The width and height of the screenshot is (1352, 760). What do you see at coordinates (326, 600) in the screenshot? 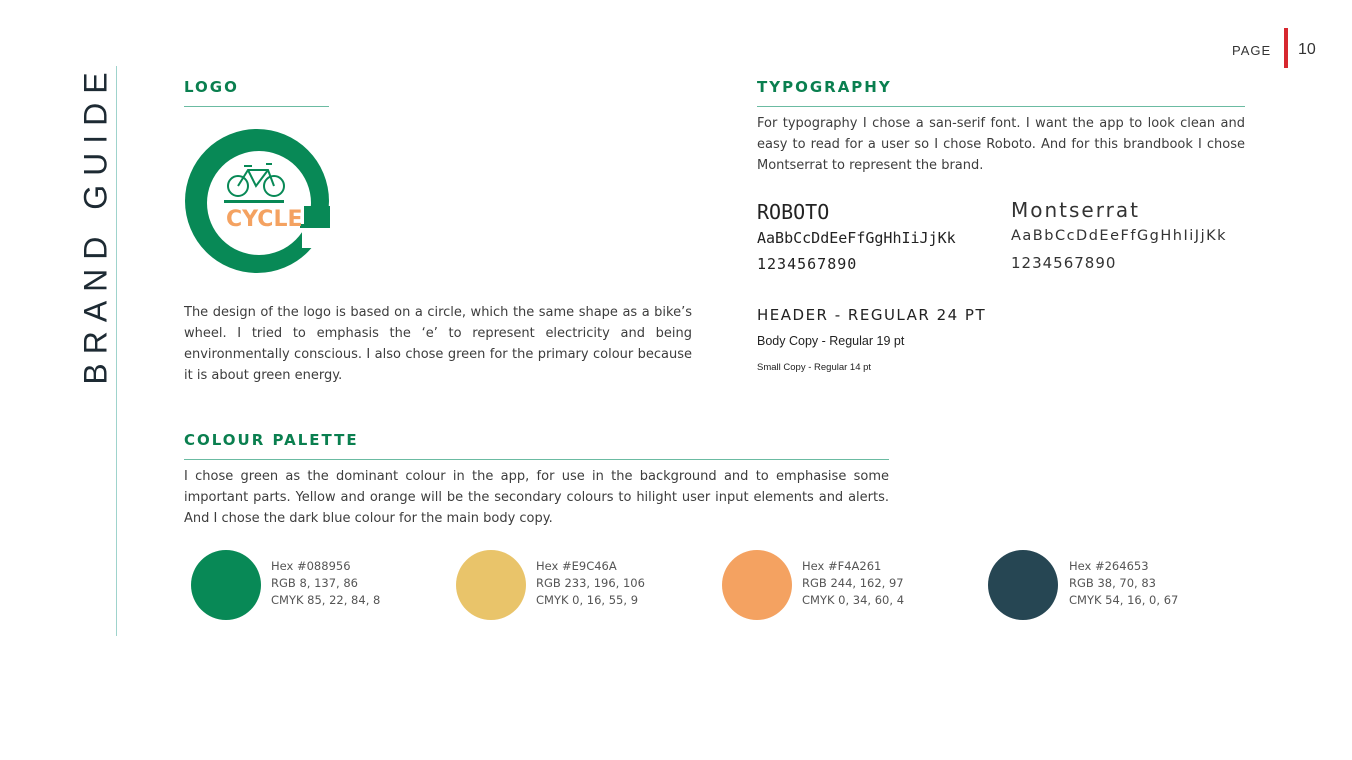
I see `swatch-cmyk: CMYK 85, 22, 84, 8` at bounding box center [326, 600].